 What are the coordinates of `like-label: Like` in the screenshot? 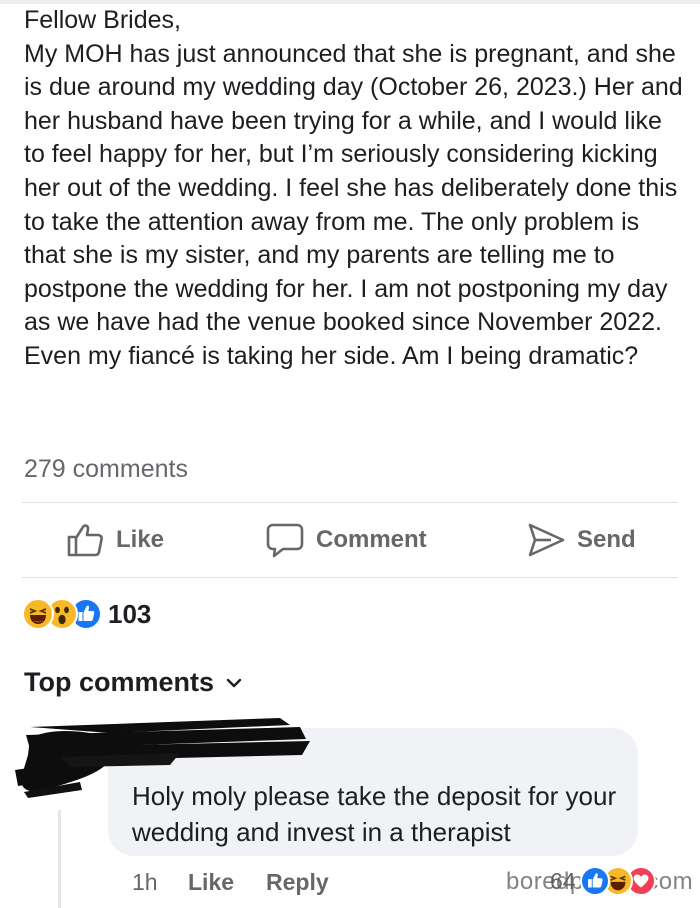 It's located at (140, 539).